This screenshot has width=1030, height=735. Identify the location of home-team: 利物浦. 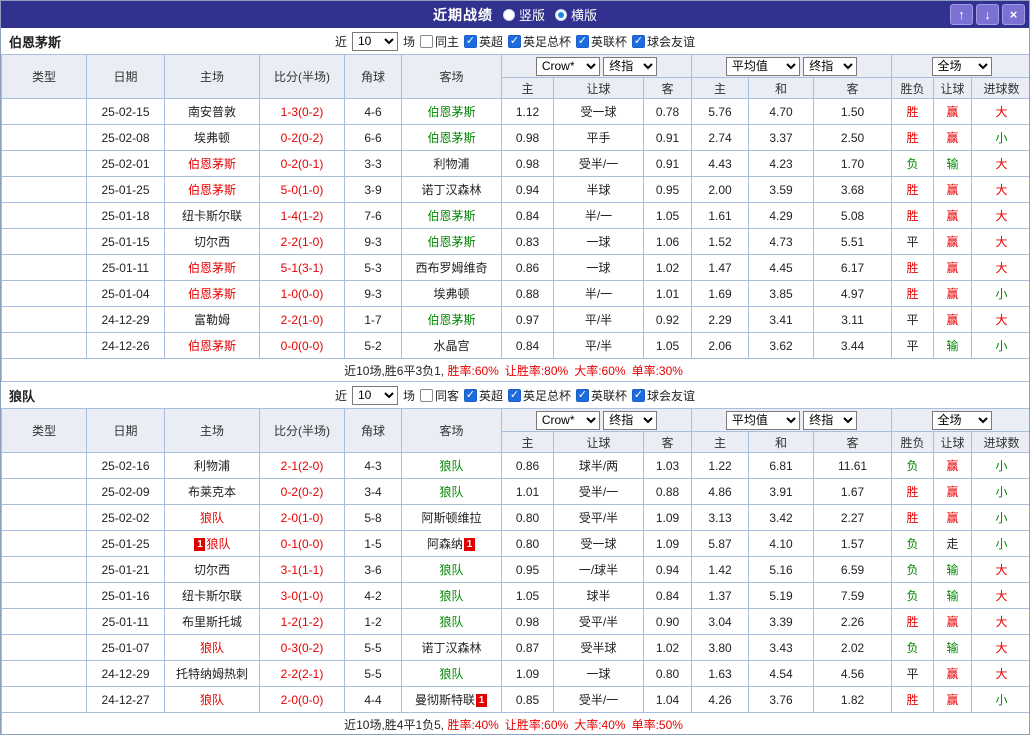
(212, 465).